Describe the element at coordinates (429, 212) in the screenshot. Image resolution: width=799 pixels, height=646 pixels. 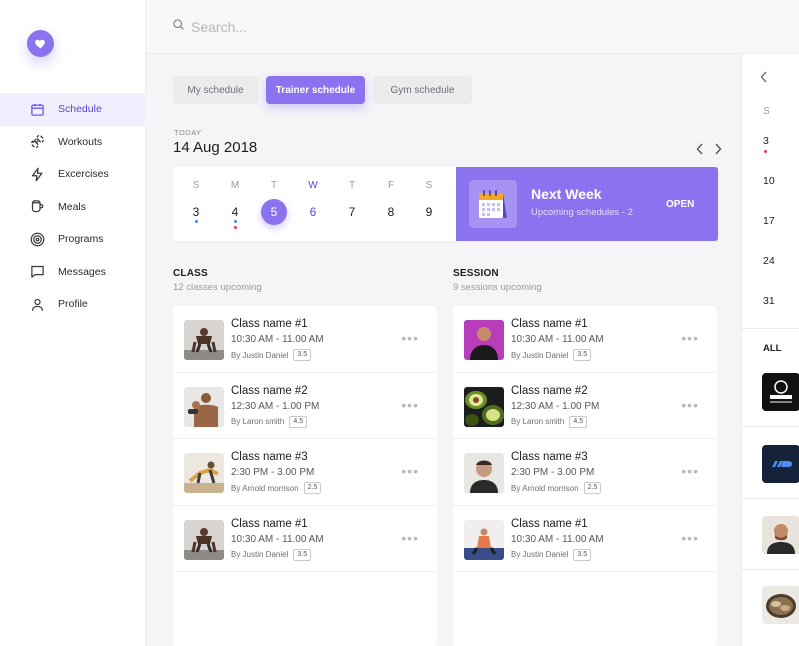
I see `day-number: 9` at that location.